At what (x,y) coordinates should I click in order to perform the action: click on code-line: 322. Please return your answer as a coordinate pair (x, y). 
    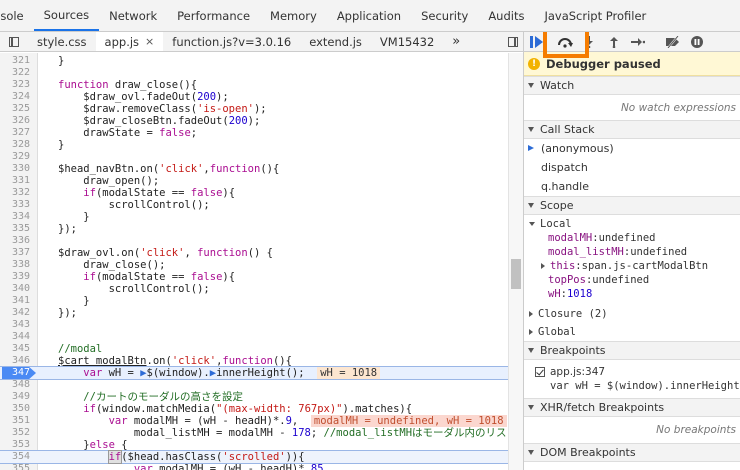
    Looking at the image, I should click on (254, 73).